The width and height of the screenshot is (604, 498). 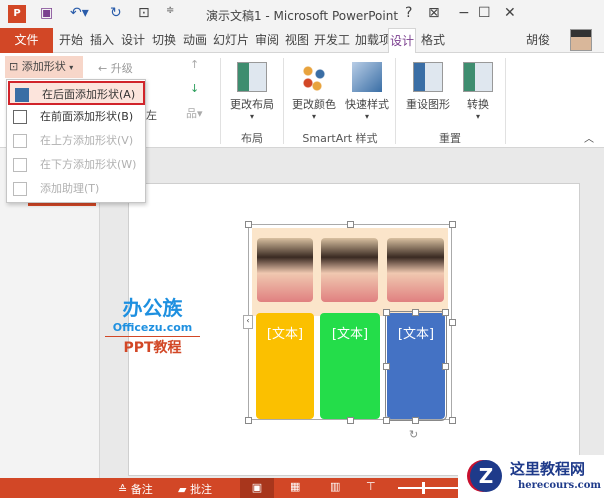 What do you see at coordinates (152, 329) in the screenshot?
I see `watermark-site: Officezu.com` at bounding box center [152, 329].